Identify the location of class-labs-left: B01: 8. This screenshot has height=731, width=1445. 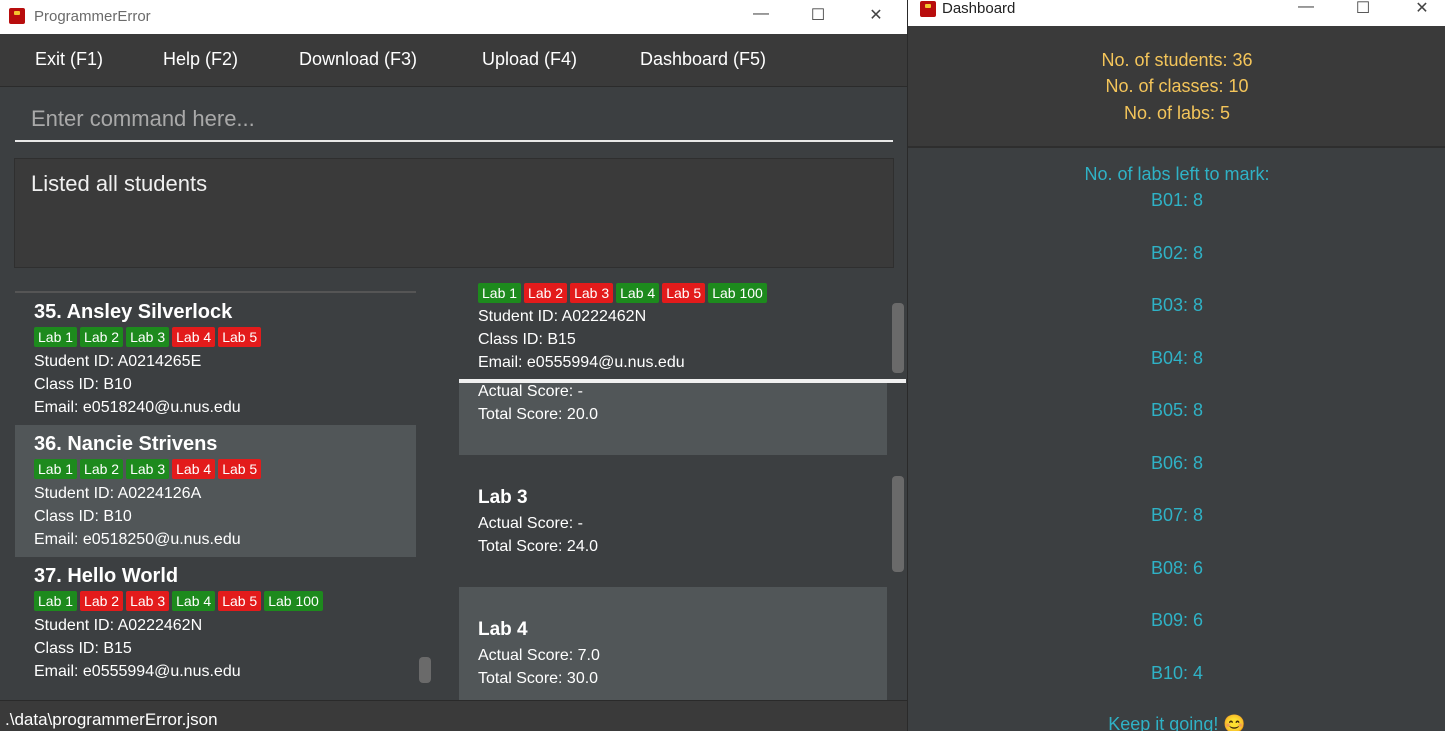
(1177, 200).